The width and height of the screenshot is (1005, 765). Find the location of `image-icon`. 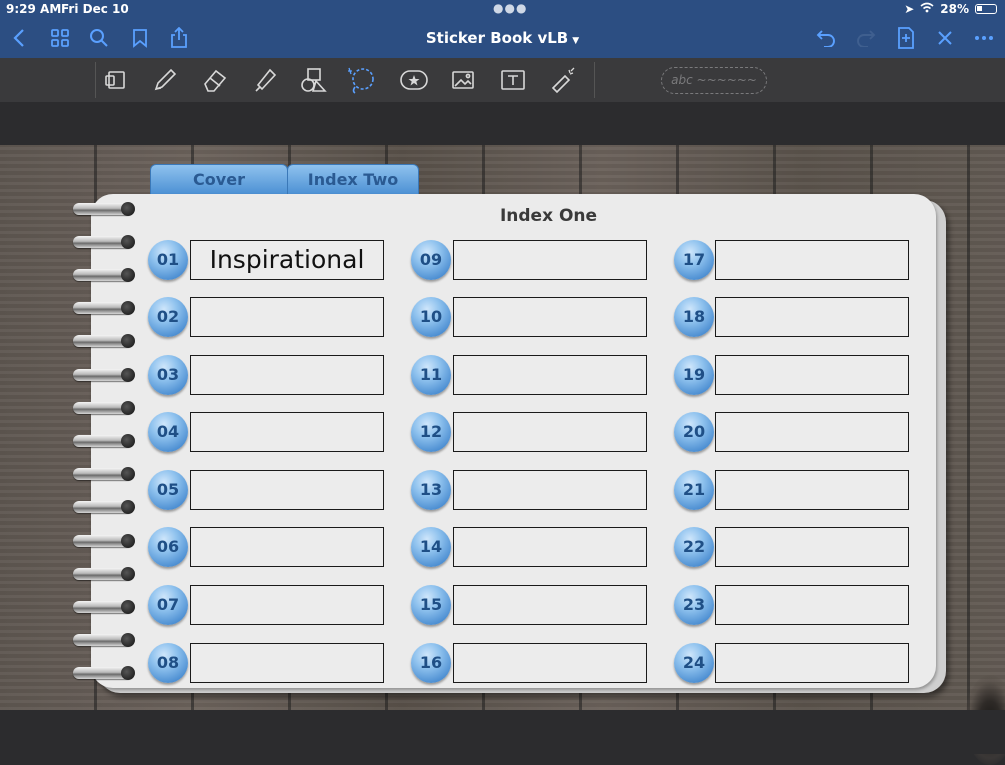

image-icon is located at coordinates (463, 80).